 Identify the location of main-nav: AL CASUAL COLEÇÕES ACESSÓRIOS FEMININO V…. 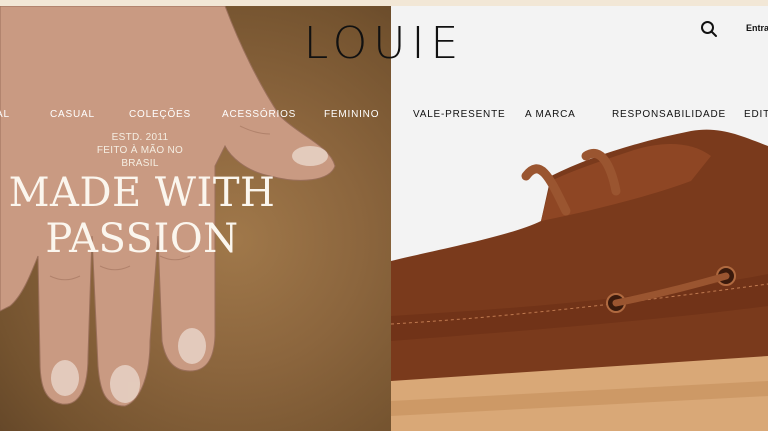
(384, 116).